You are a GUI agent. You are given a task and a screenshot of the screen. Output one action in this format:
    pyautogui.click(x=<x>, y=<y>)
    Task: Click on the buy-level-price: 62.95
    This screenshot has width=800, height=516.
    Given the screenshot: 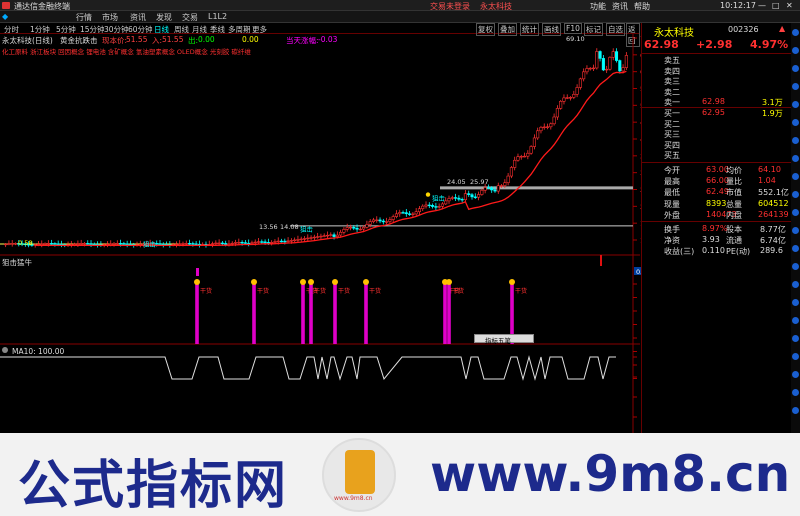 What is the action you would take?
    pyautogui.click(x=713, y=112)
    